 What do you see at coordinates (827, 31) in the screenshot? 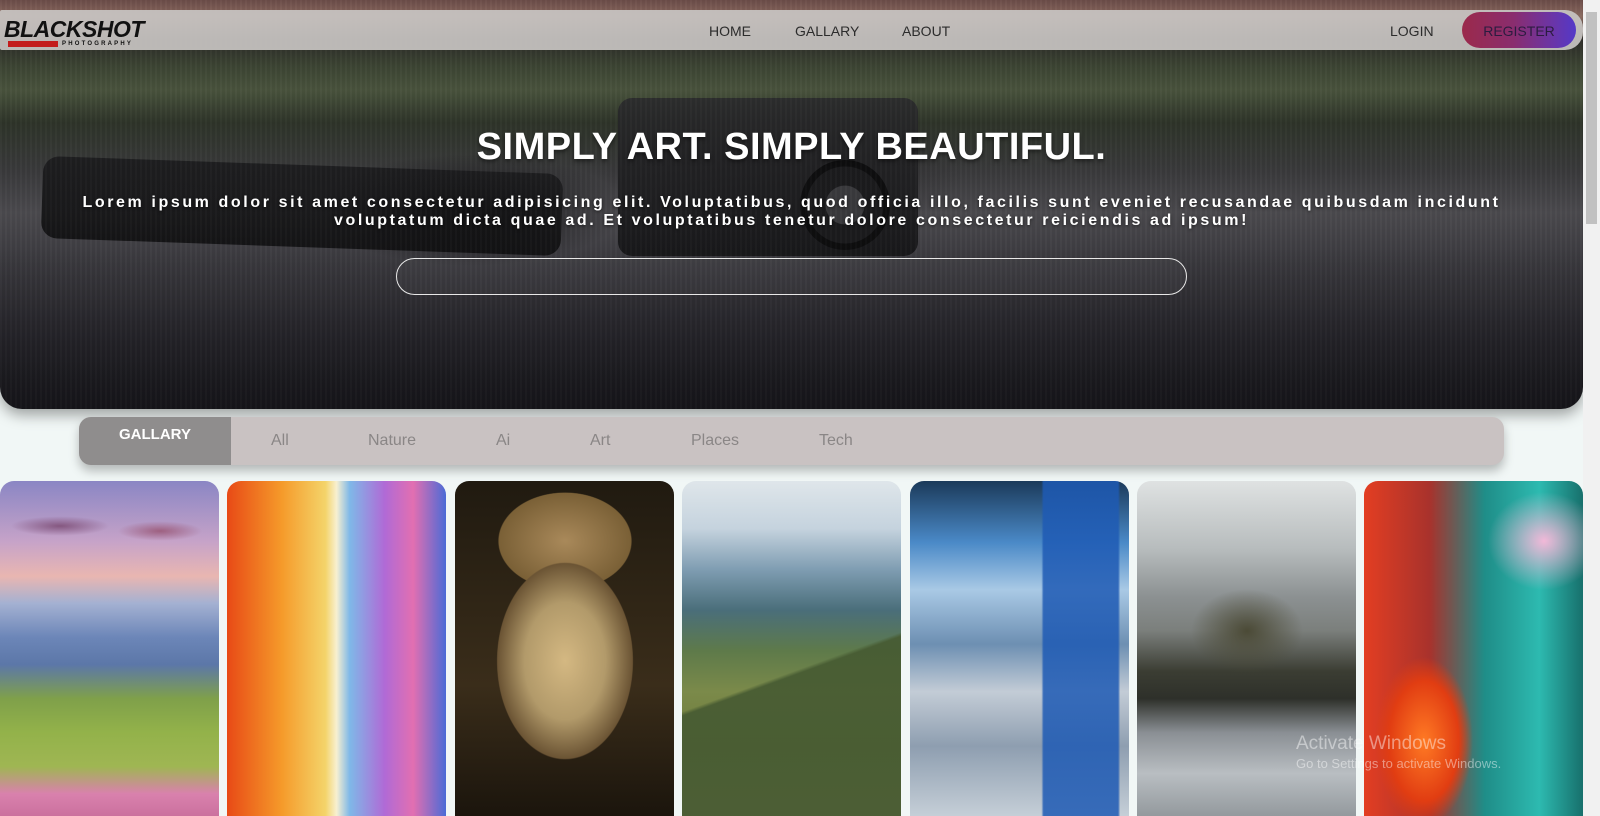
I see `nav-link-gallary: GALLARY` at bounding box center [827, 31].